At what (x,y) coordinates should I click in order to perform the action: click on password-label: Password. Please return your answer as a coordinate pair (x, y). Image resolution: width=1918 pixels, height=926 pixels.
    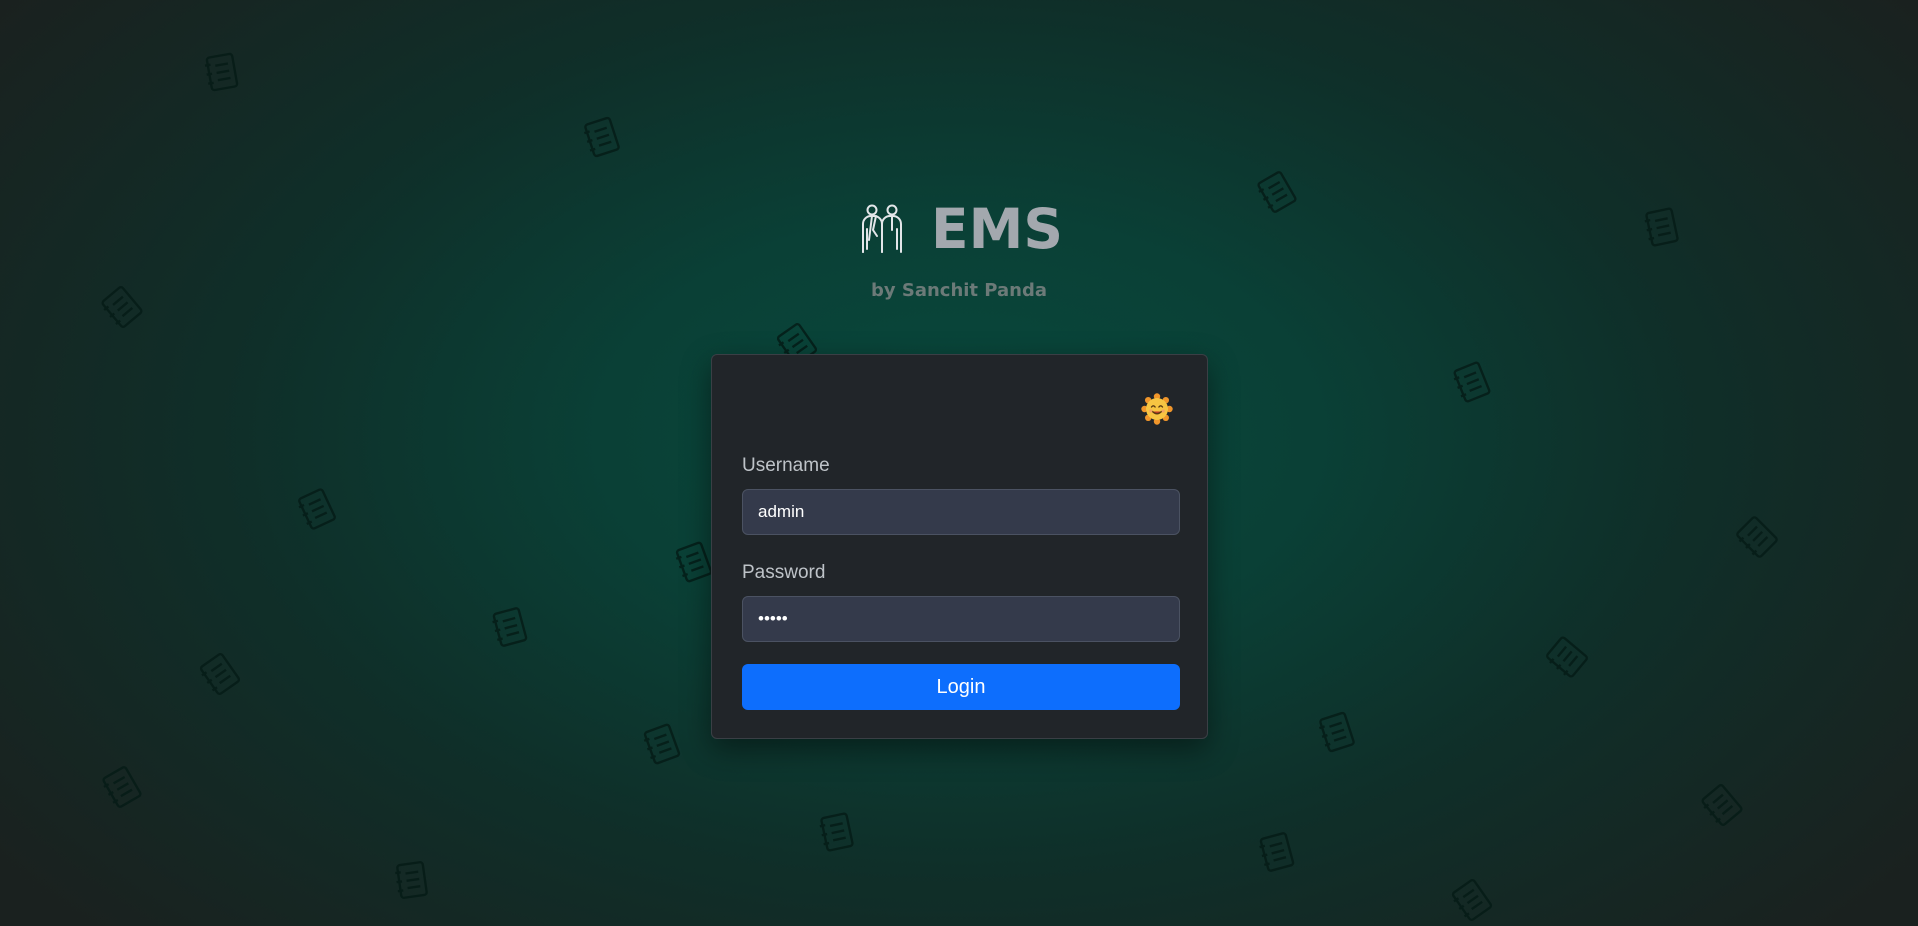
    Looking at the image, I should click on (784, 572).